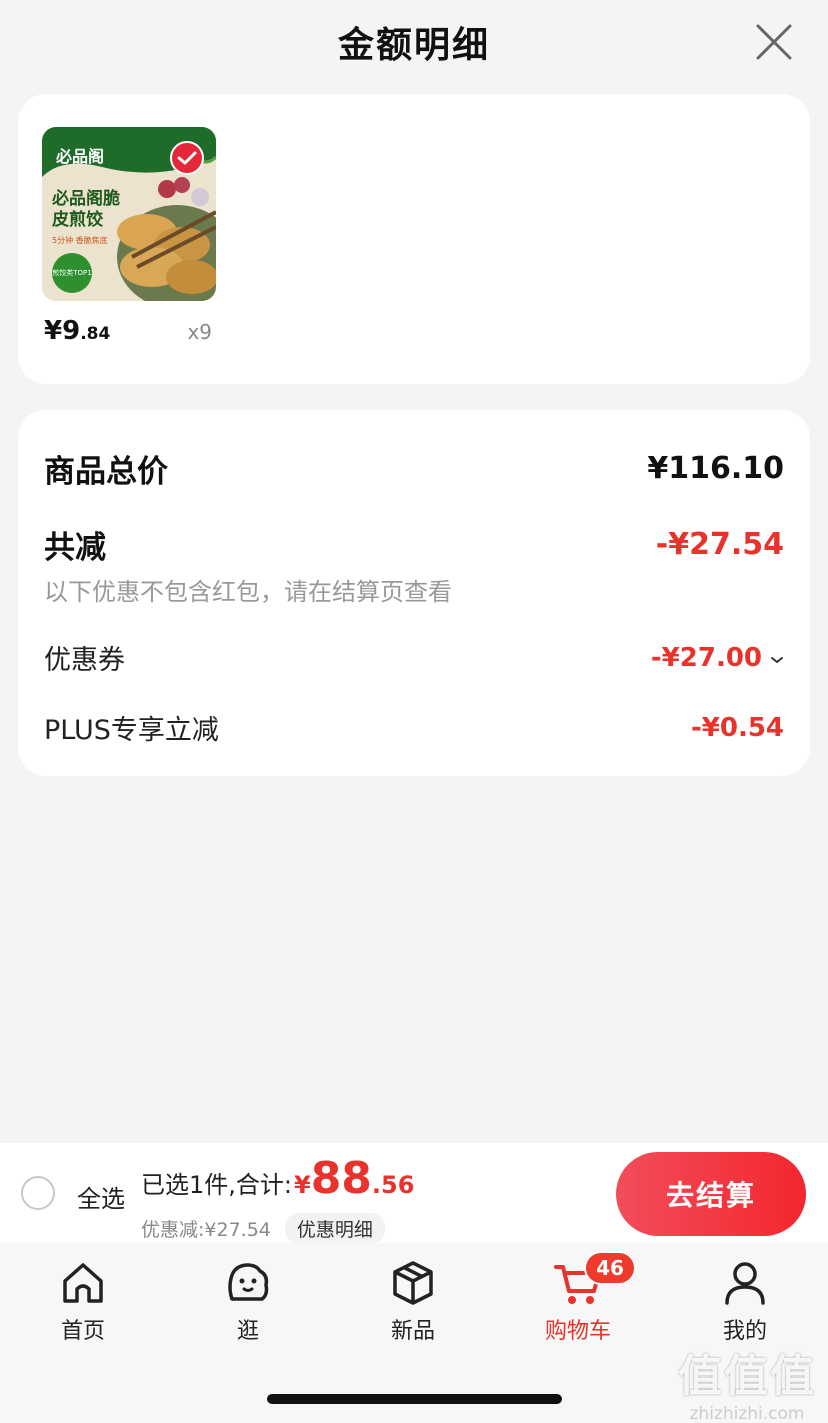  Describe the element at coordinates (134, 333) in the screenshot. I see `product-price-row: ¥9.84 x9` at that location.